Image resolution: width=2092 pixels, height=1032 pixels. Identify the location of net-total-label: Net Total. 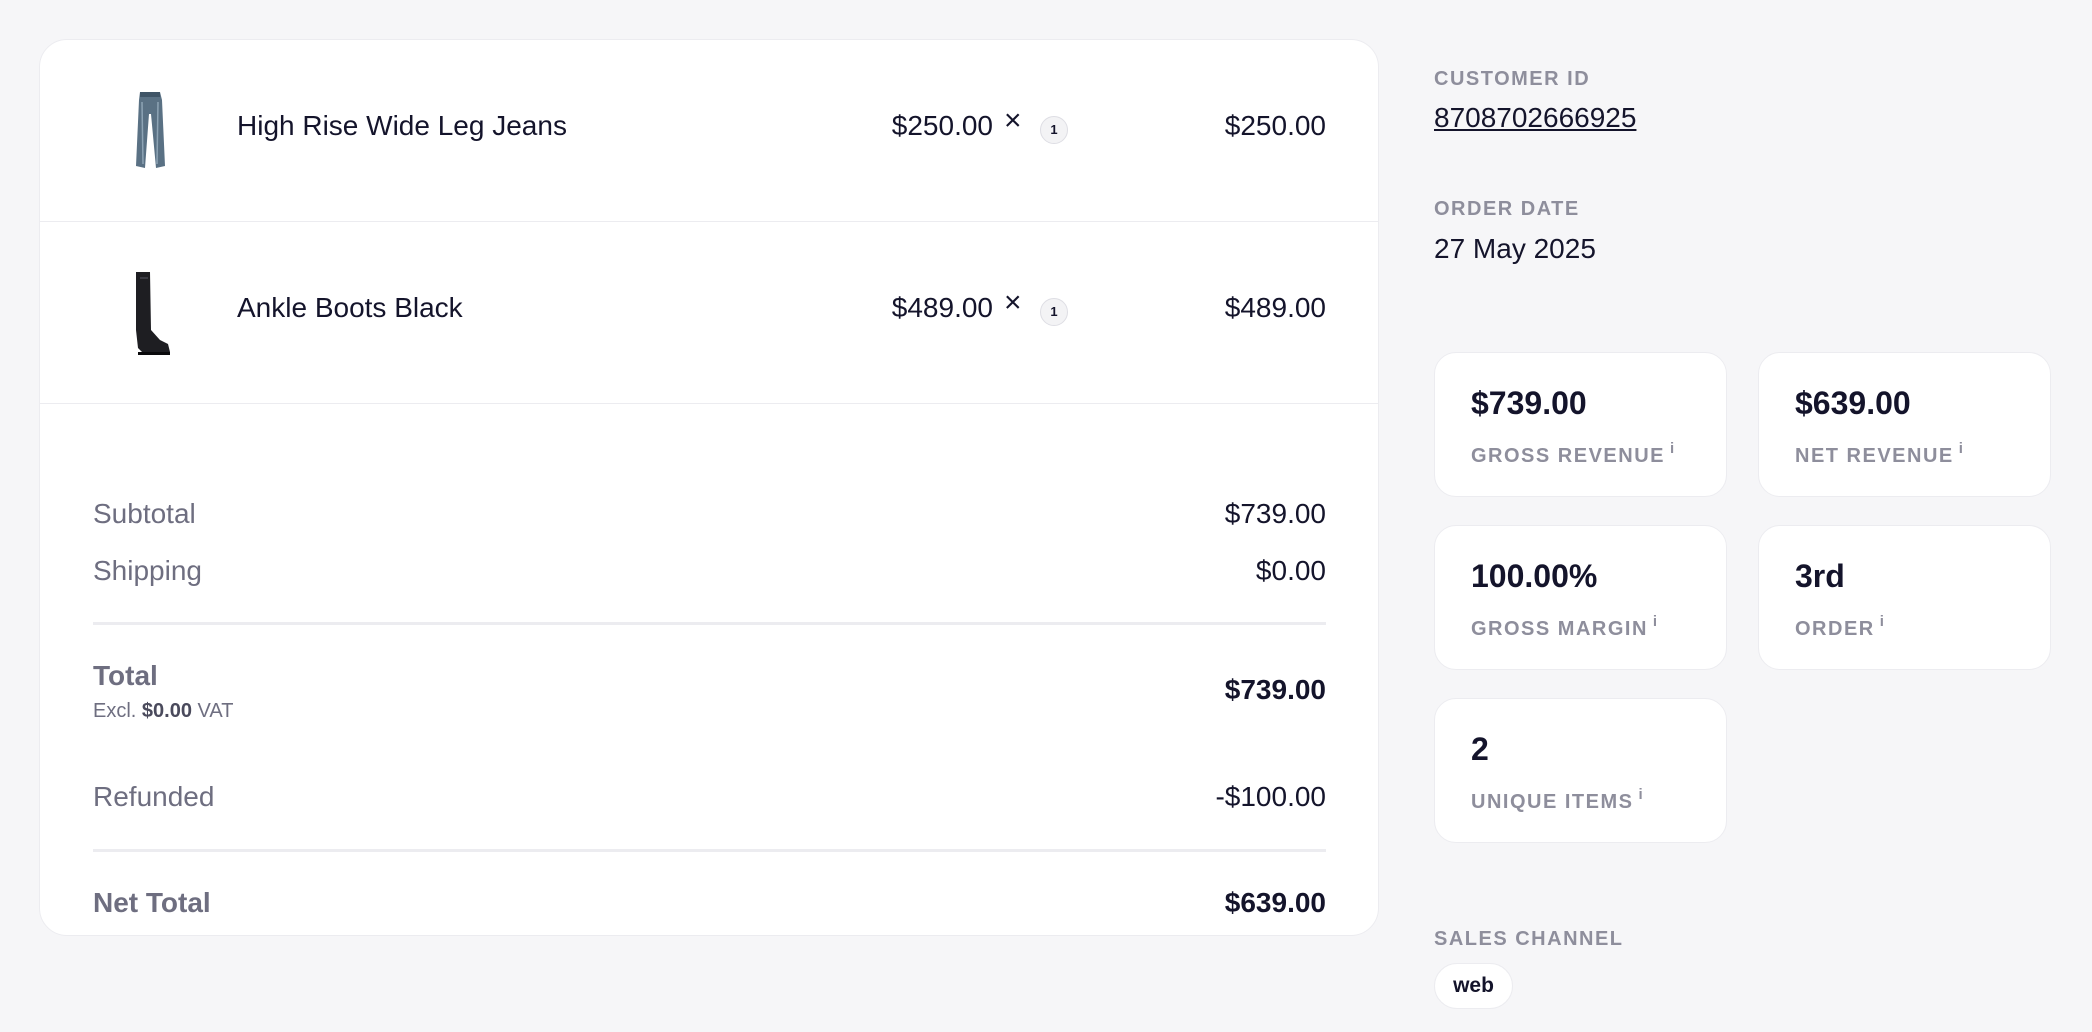
(152, 902).